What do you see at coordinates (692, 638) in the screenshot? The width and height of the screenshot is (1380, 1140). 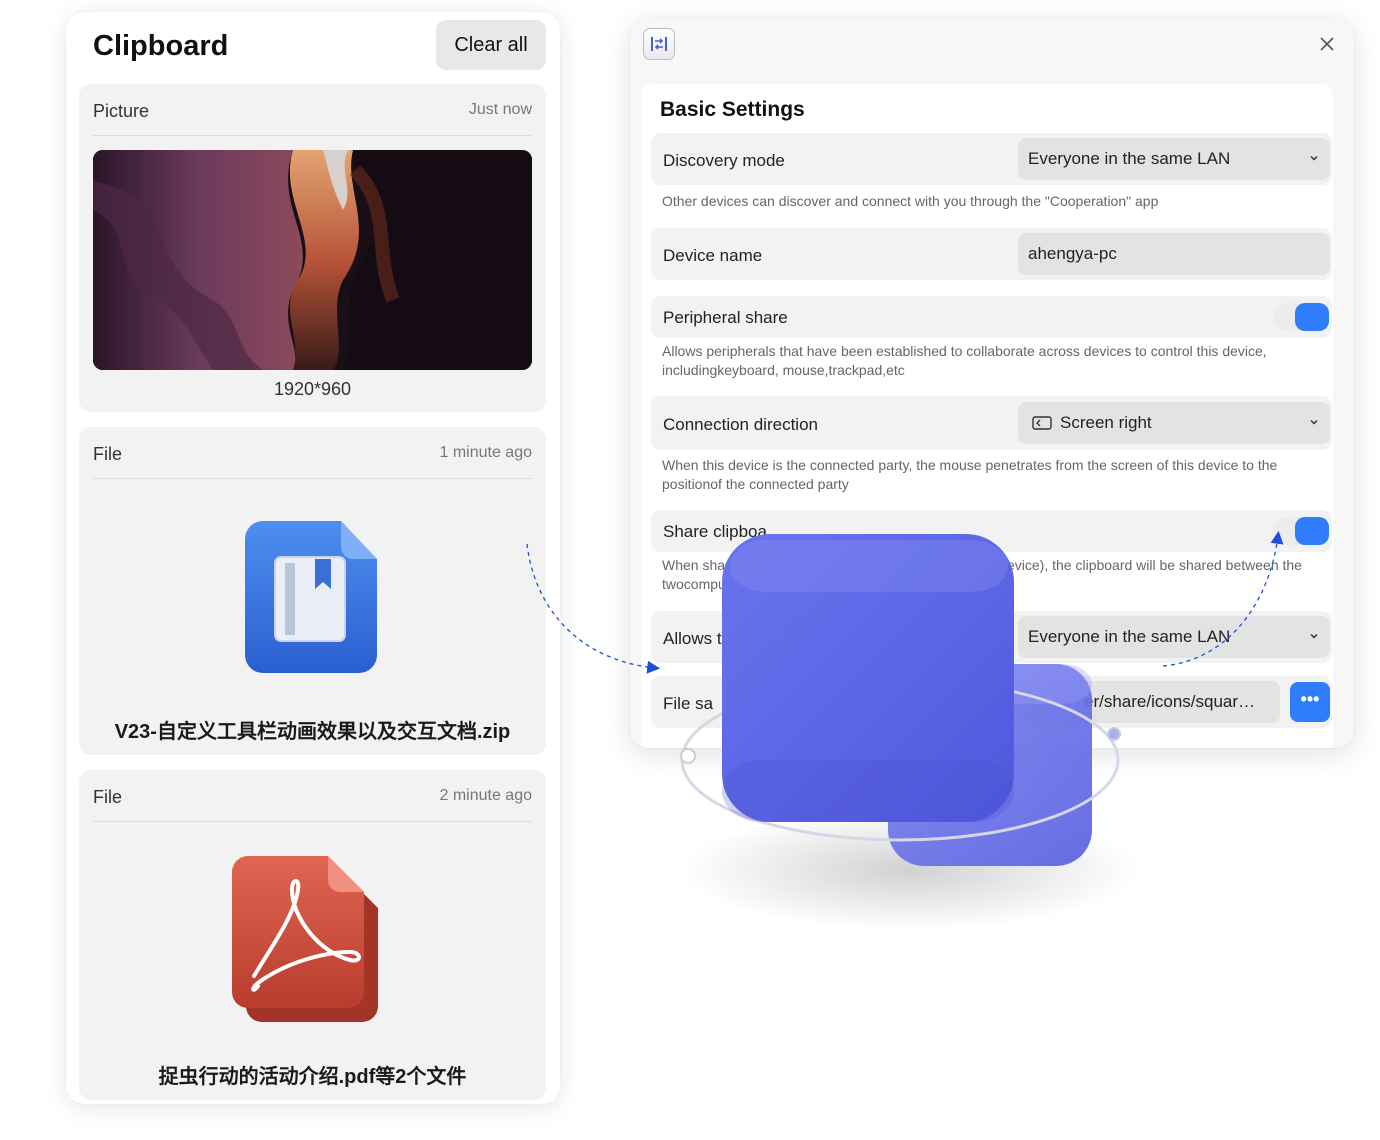 I see `allows-label: Allows t` at bounding box center [692, 638].